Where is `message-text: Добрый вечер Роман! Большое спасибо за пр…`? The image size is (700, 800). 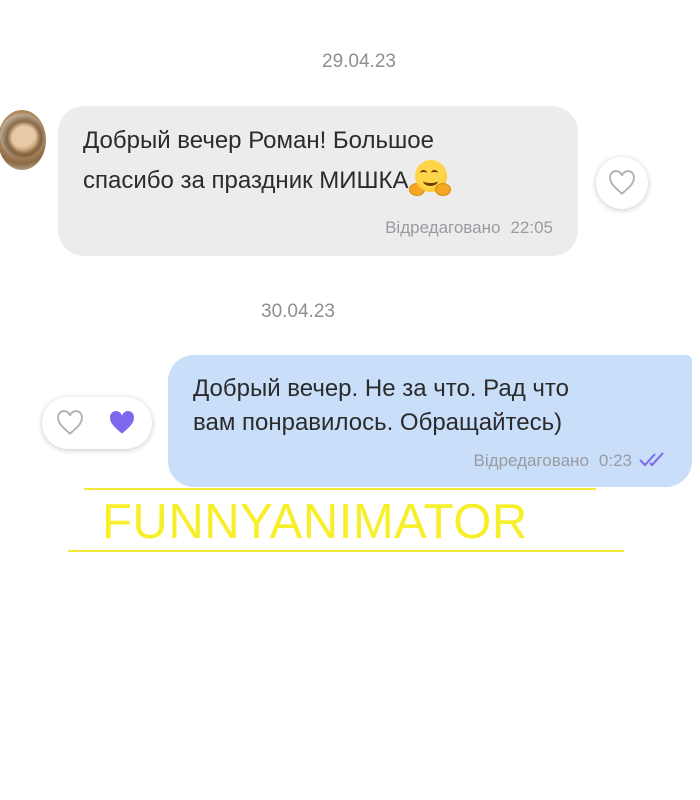
message-text: Добрый вечер Роман! Большое спасибо за пр… is located at coordinates (323, 161).